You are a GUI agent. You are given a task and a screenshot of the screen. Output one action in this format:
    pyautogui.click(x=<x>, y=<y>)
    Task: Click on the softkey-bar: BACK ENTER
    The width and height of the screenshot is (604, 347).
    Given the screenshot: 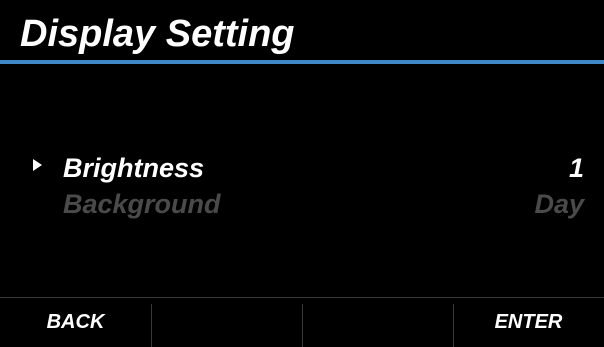 What is the action you would take?
    pyautogui.click(x=302, y=322)
    